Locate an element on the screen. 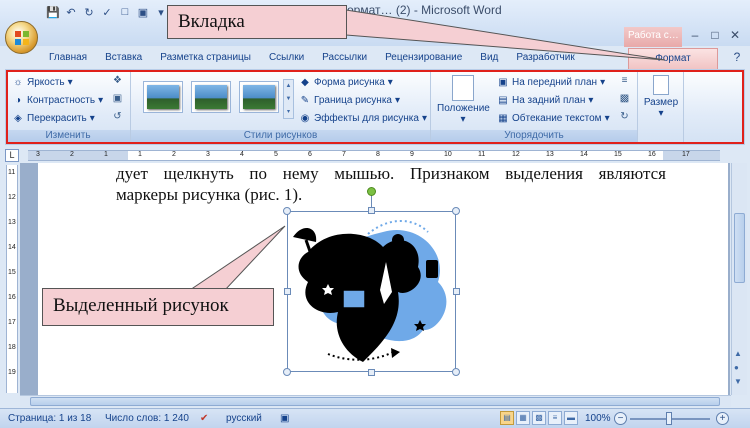 The width and height of the screenshot is (750, 428). language-indicator: русский is located at coordinates (244, 418).